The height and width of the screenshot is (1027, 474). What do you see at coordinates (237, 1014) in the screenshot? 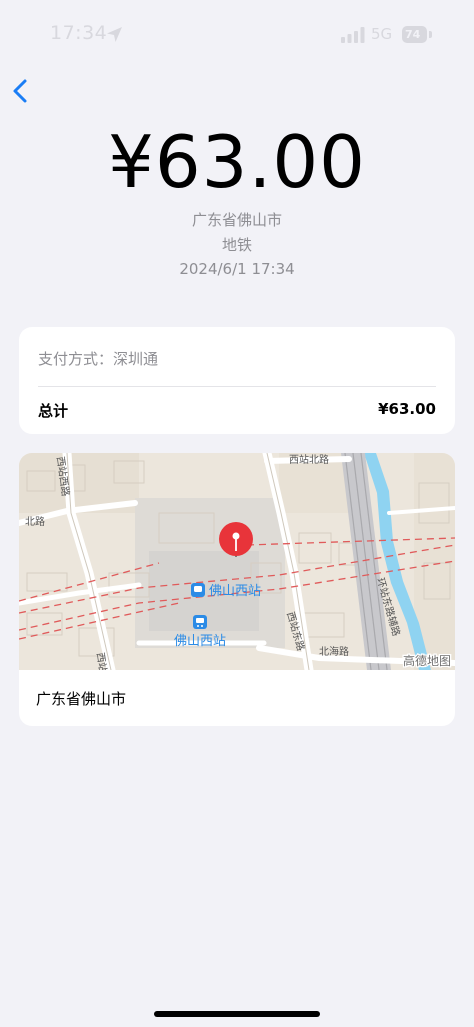
I see `home-indicator` at bounding box center [237, 1014].